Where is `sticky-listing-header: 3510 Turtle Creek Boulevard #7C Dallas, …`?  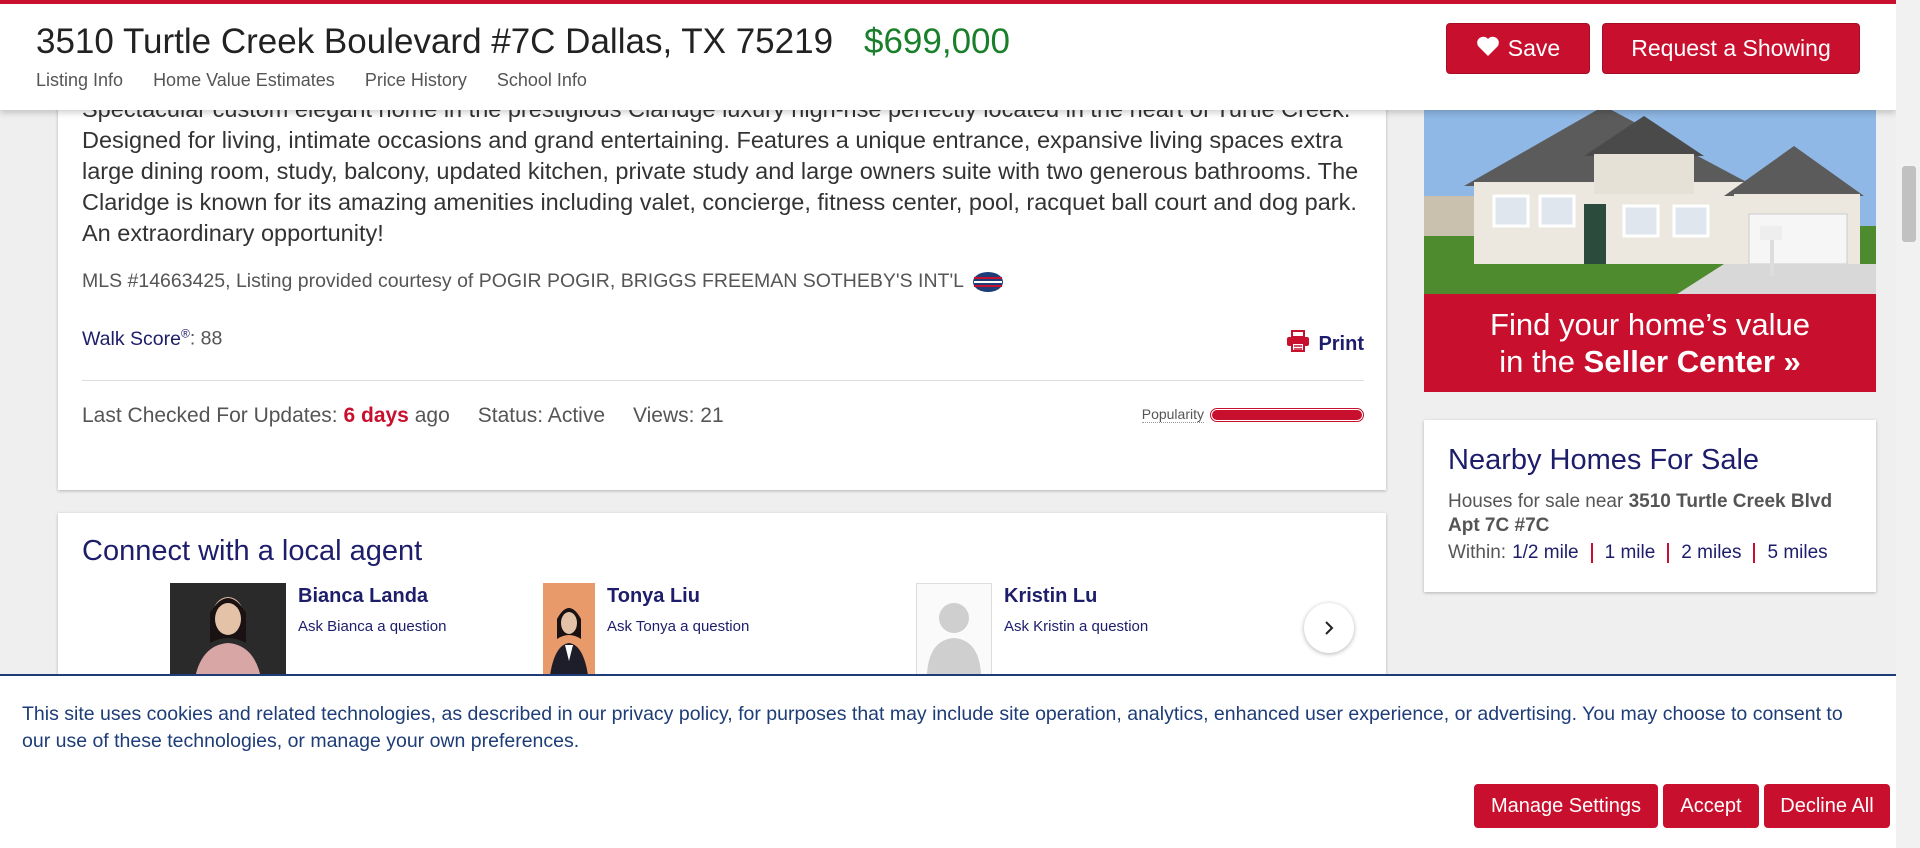
sticky-listing-header: 3510 Turtle Creek Boulevard #7C Dallas, … is located at coordinates (948, 55).